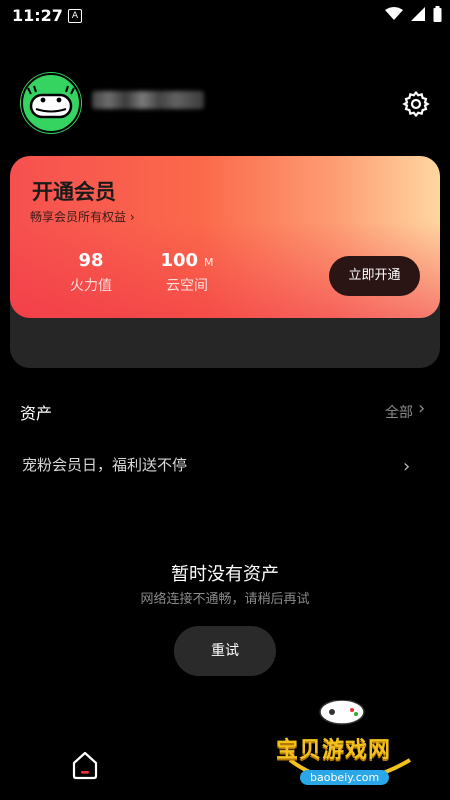  I want to click on stat-cloud-space: 100 M 云空间, so click(187, 272).